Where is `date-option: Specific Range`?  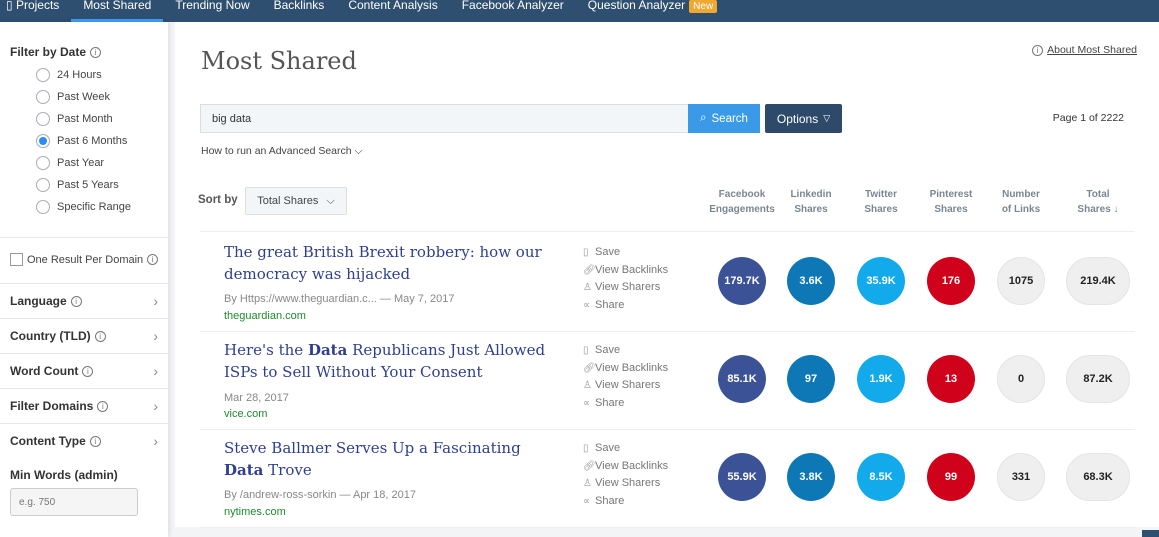
date-option: Specific Range is located at coordinates (83, 207).